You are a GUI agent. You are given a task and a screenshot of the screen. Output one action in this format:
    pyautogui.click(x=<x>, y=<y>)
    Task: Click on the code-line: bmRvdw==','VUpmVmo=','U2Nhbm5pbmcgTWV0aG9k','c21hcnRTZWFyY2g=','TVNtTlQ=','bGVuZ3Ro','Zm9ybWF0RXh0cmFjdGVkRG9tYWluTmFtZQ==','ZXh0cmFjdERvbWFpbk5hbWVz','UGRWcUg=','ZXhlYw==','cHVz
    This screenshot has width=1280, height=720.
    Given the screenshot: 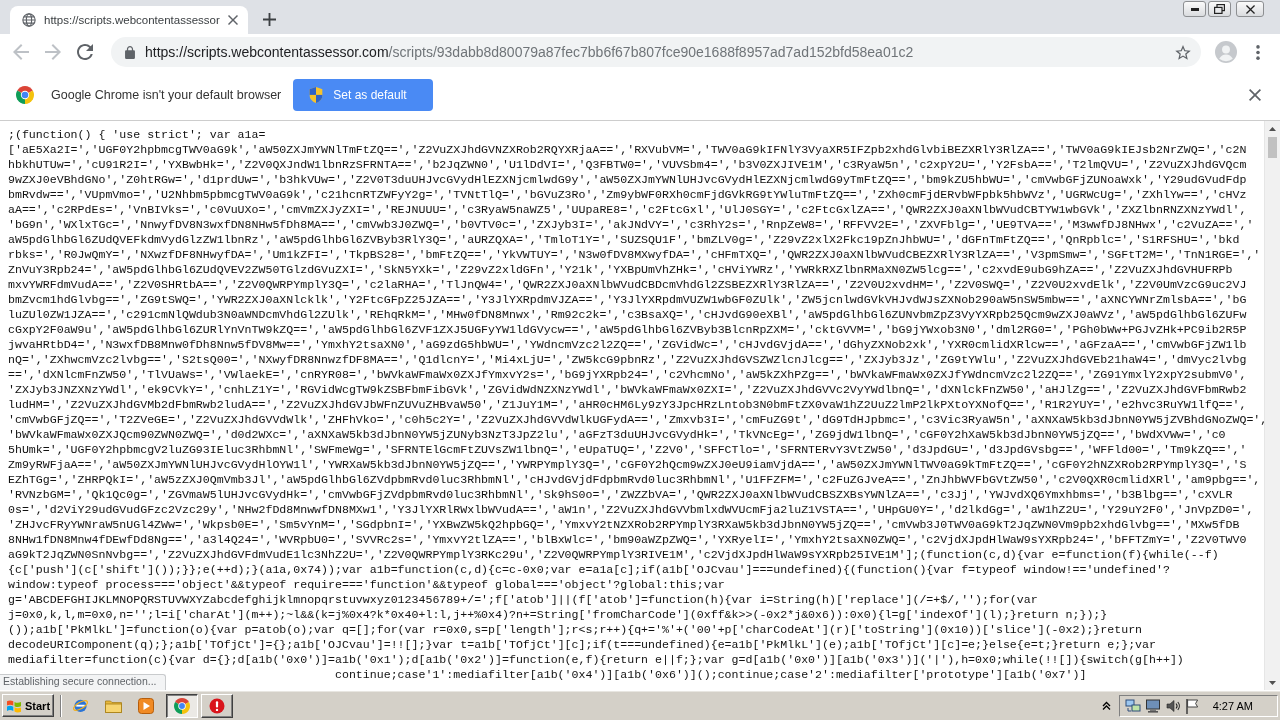 What is the action you would take?
    pyautogui.click(x=627, y=195)
    